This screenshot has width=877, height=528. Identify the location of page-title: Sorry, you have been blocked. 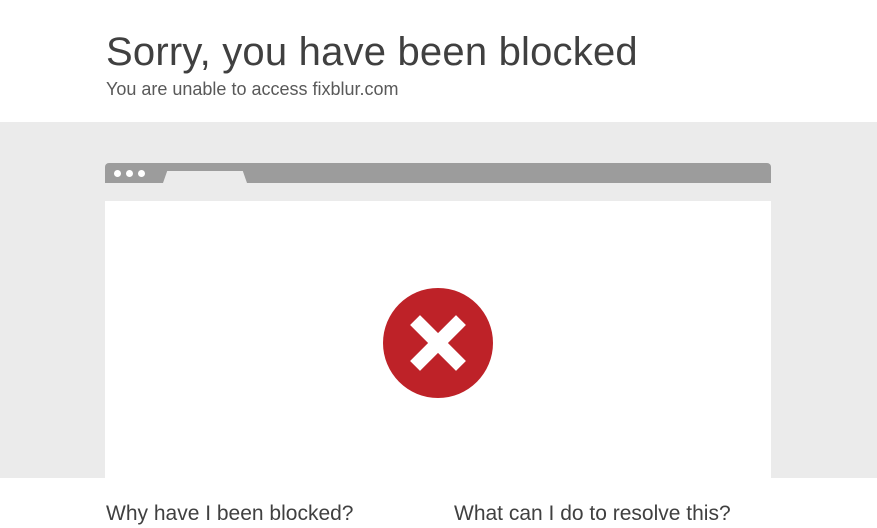
(372, 52).